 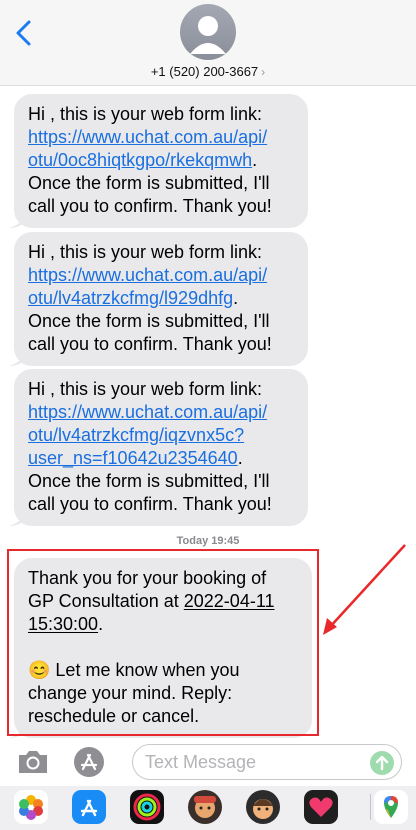 What do you see at coordinates (208, 541) in the screenshot?
I see `message-timestamp: Today 19:45` at bounding box center [208, 541].